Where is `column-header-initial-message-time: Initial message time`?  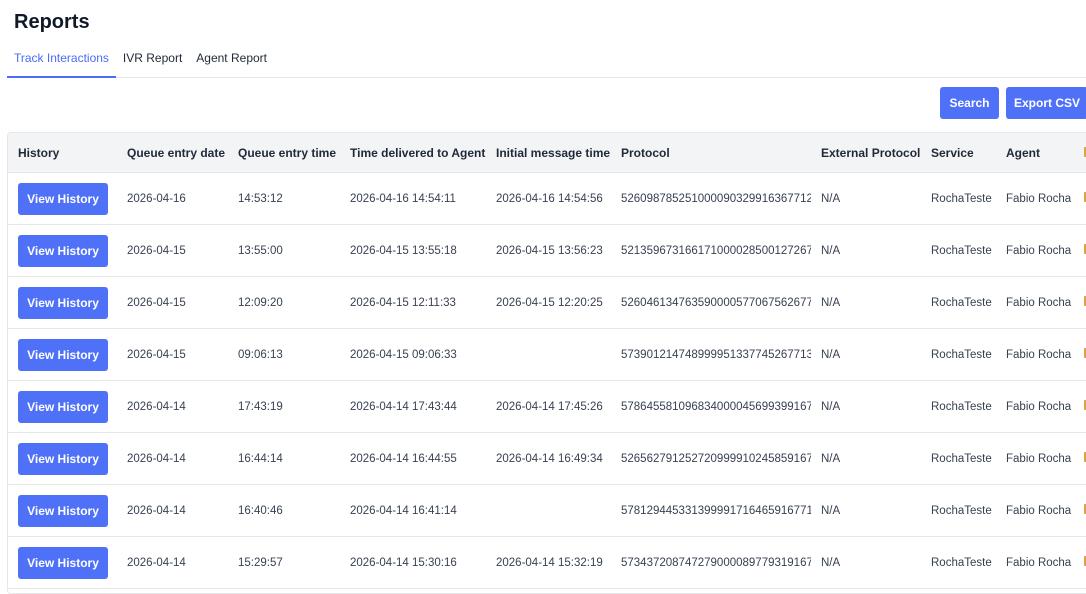 column-header-initial-message-time: Initial message time is located at coordinates (548, 153).